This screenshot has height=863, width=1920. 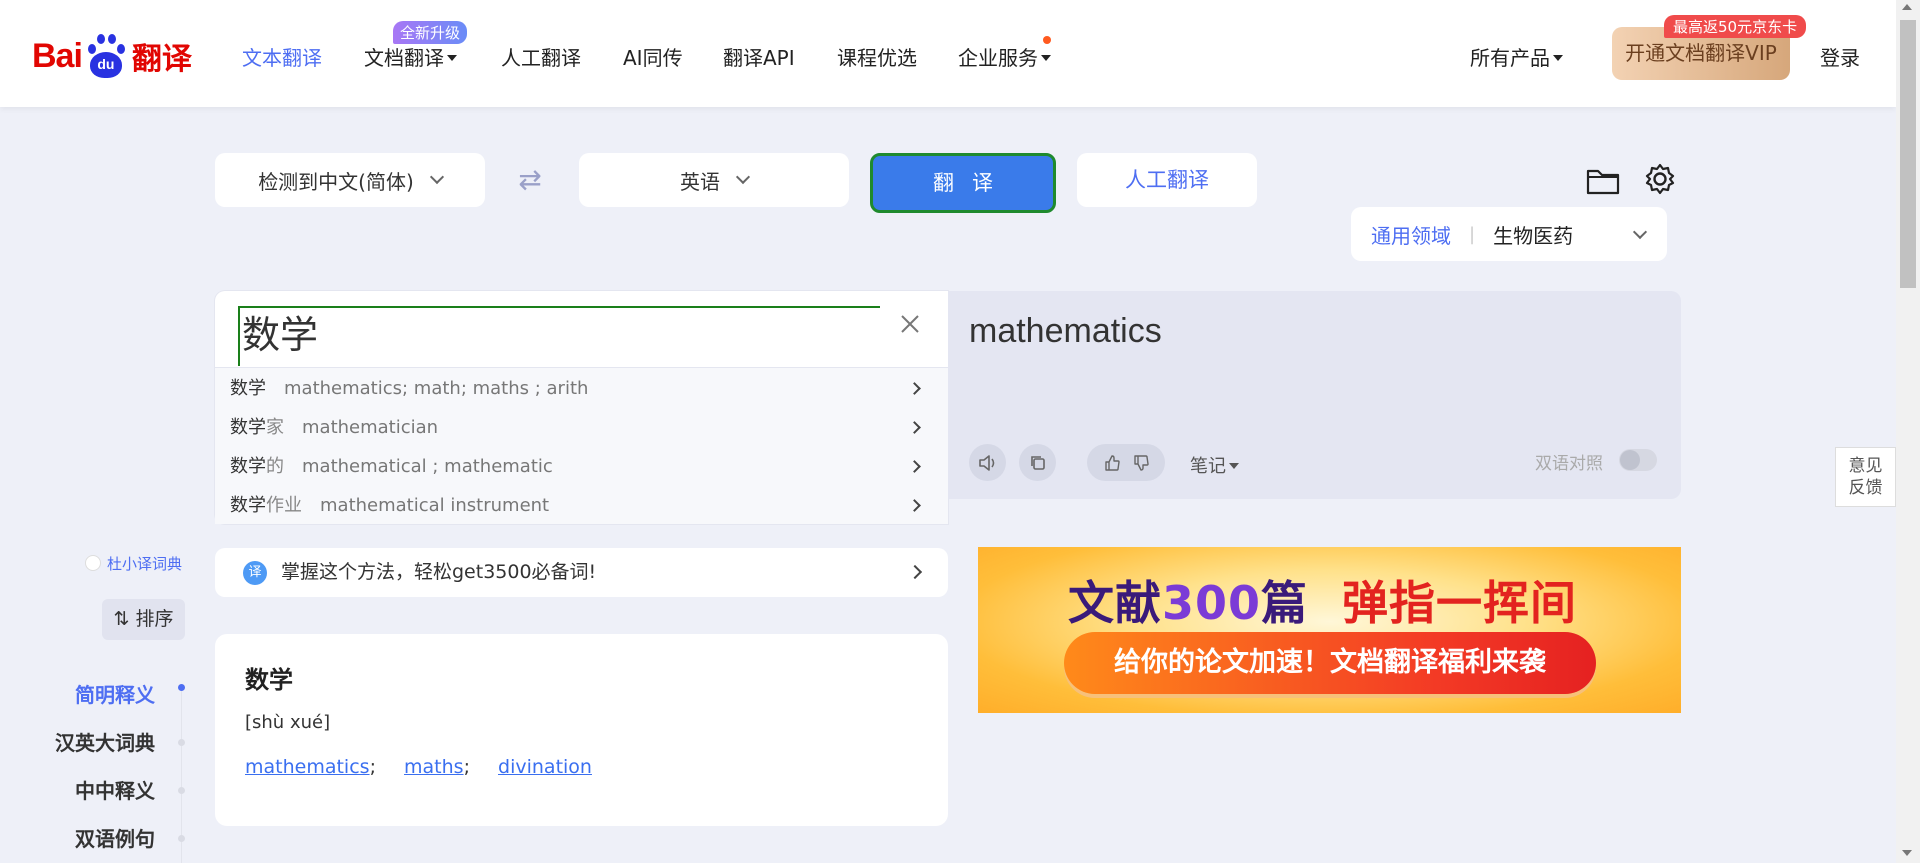 What do you see at coordinates (115, 837) in the screenshot?
I see `sidebar-item-examples: 双语例句` at bounding box center [115, 837].